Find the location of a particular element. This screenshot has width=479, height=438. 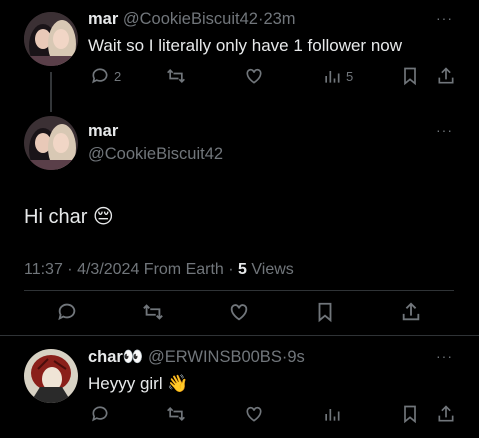

author-handle: @ERWINSB00BS is located at coordinates (215, 357).